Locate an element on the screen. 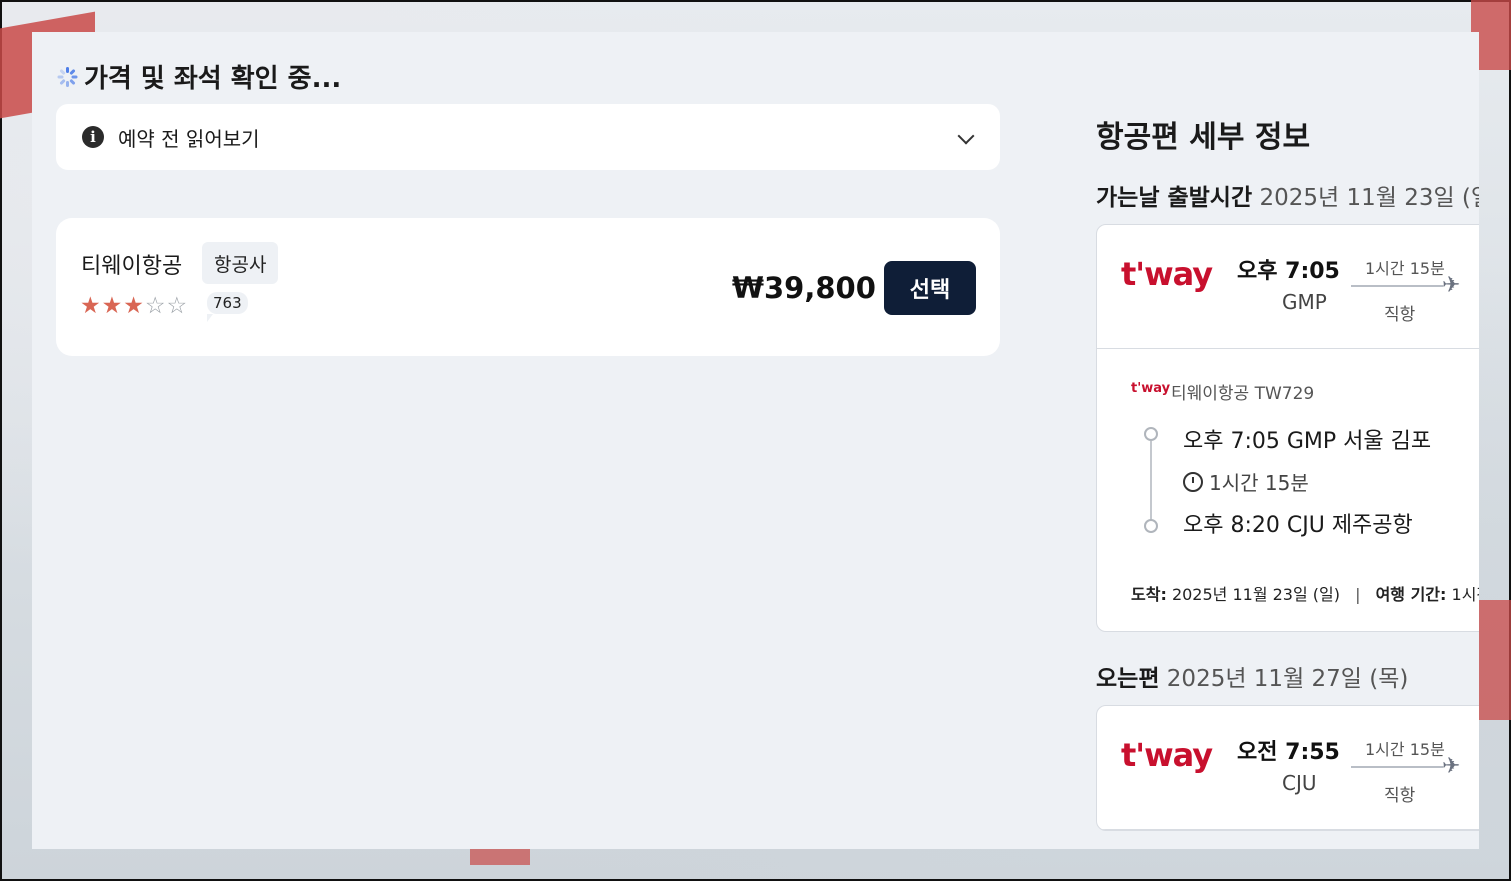  select-button: 선택 is located at coordinates (930, 288).